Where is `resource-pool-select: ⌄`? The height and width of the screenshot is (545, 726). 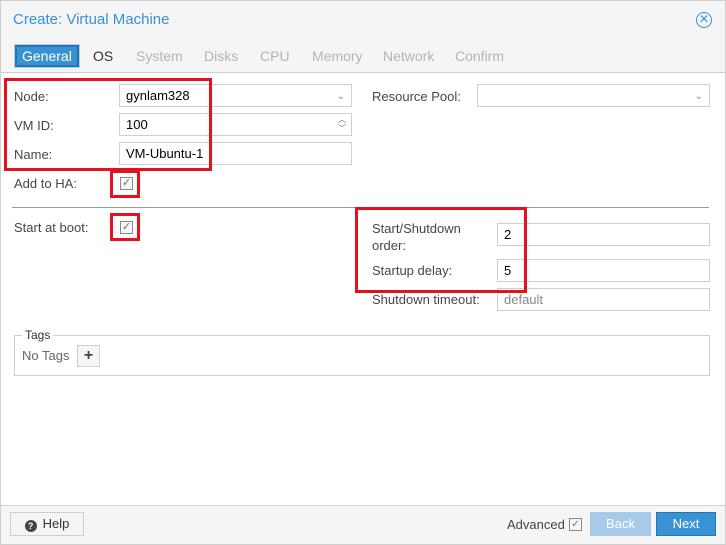
resource-pool-select: ⌄ is located at coordinates (593, 95).